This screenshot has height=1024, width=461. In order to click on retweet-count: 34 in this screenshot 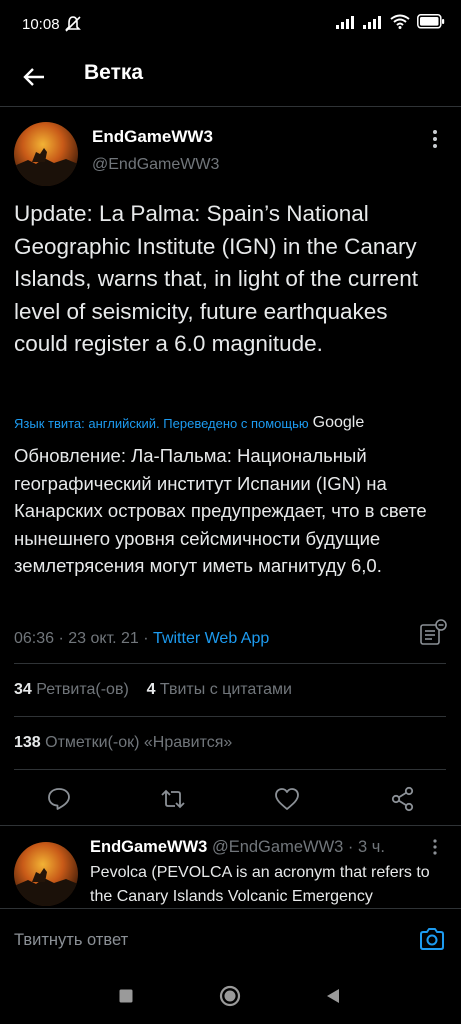, I will do `click(23, 689)`.